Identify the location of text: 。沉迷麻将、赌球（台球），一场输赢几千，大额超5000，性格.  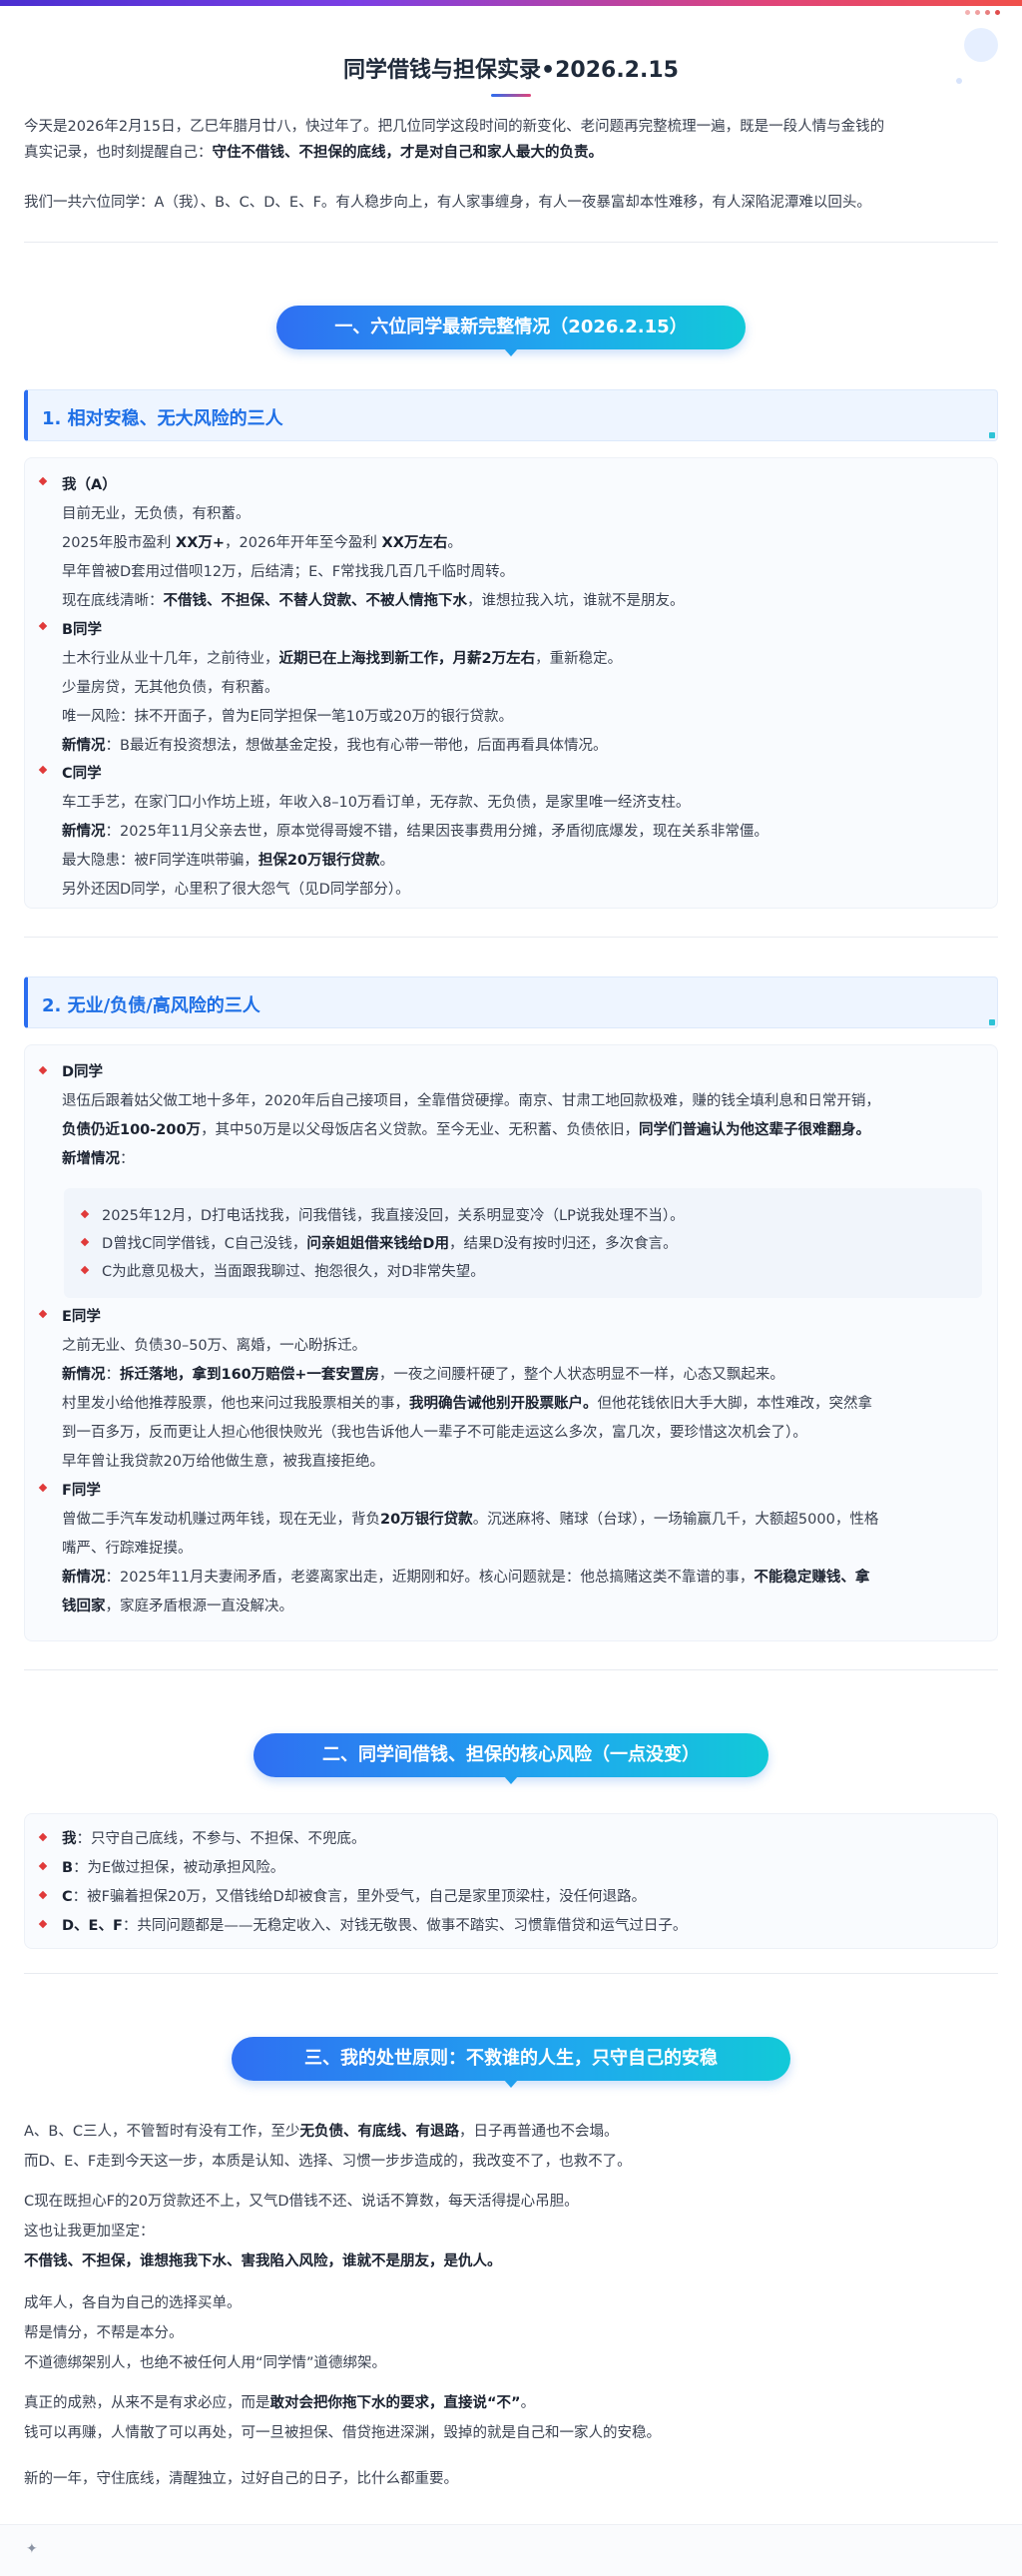
(675, 1520).